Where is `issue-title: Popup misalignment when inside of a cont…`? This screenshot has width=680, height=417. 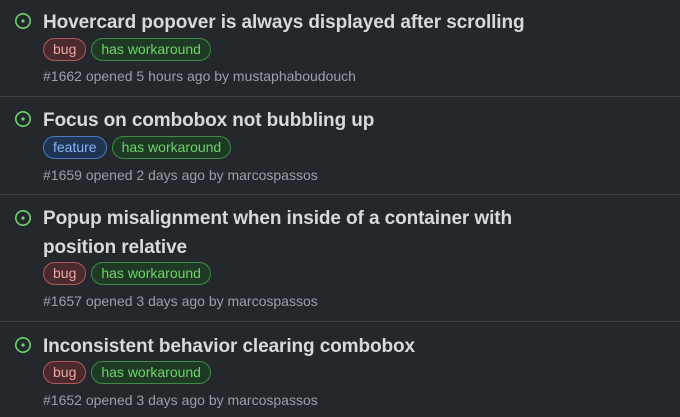
issue-title: Popup misalignment when inside of a cont… is located at coordinates (303, 233).